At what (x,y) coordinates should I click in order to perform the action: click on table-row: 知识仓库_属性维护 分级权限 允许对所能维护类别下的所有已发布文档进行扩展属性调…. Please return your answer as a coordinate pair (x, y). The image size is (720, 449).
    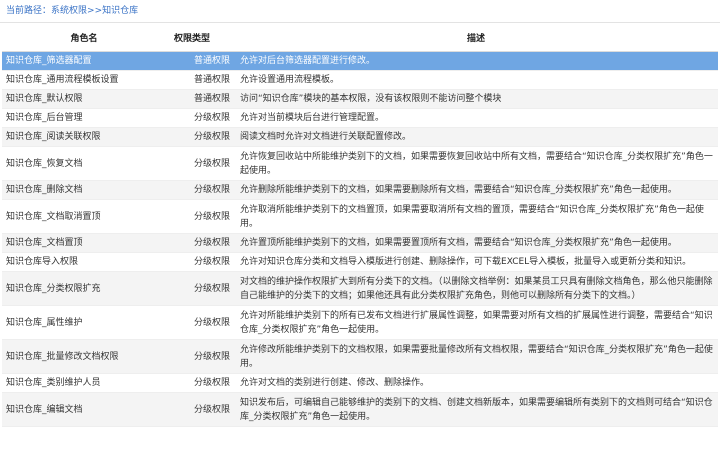
    Looking at the image, I should click on (360, 322).